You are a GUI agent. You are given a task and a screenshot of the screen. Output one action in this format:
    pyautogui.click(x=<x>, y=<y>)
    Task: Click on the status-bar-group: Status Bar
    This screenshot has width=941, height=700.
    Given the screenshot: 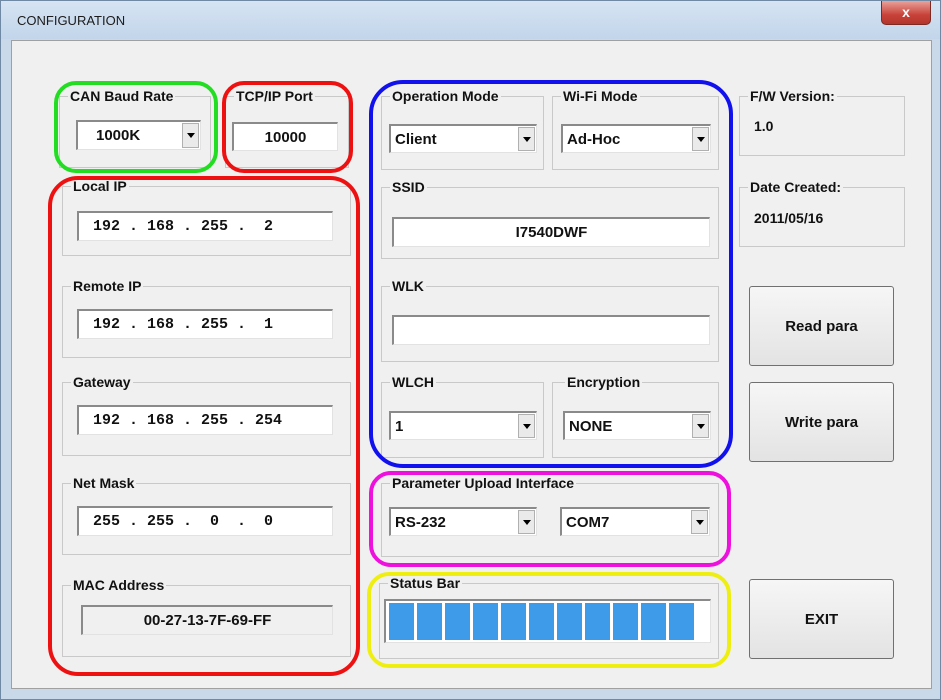 What is the action you would take?
    pyautogui.click(x=549, y=617)
    